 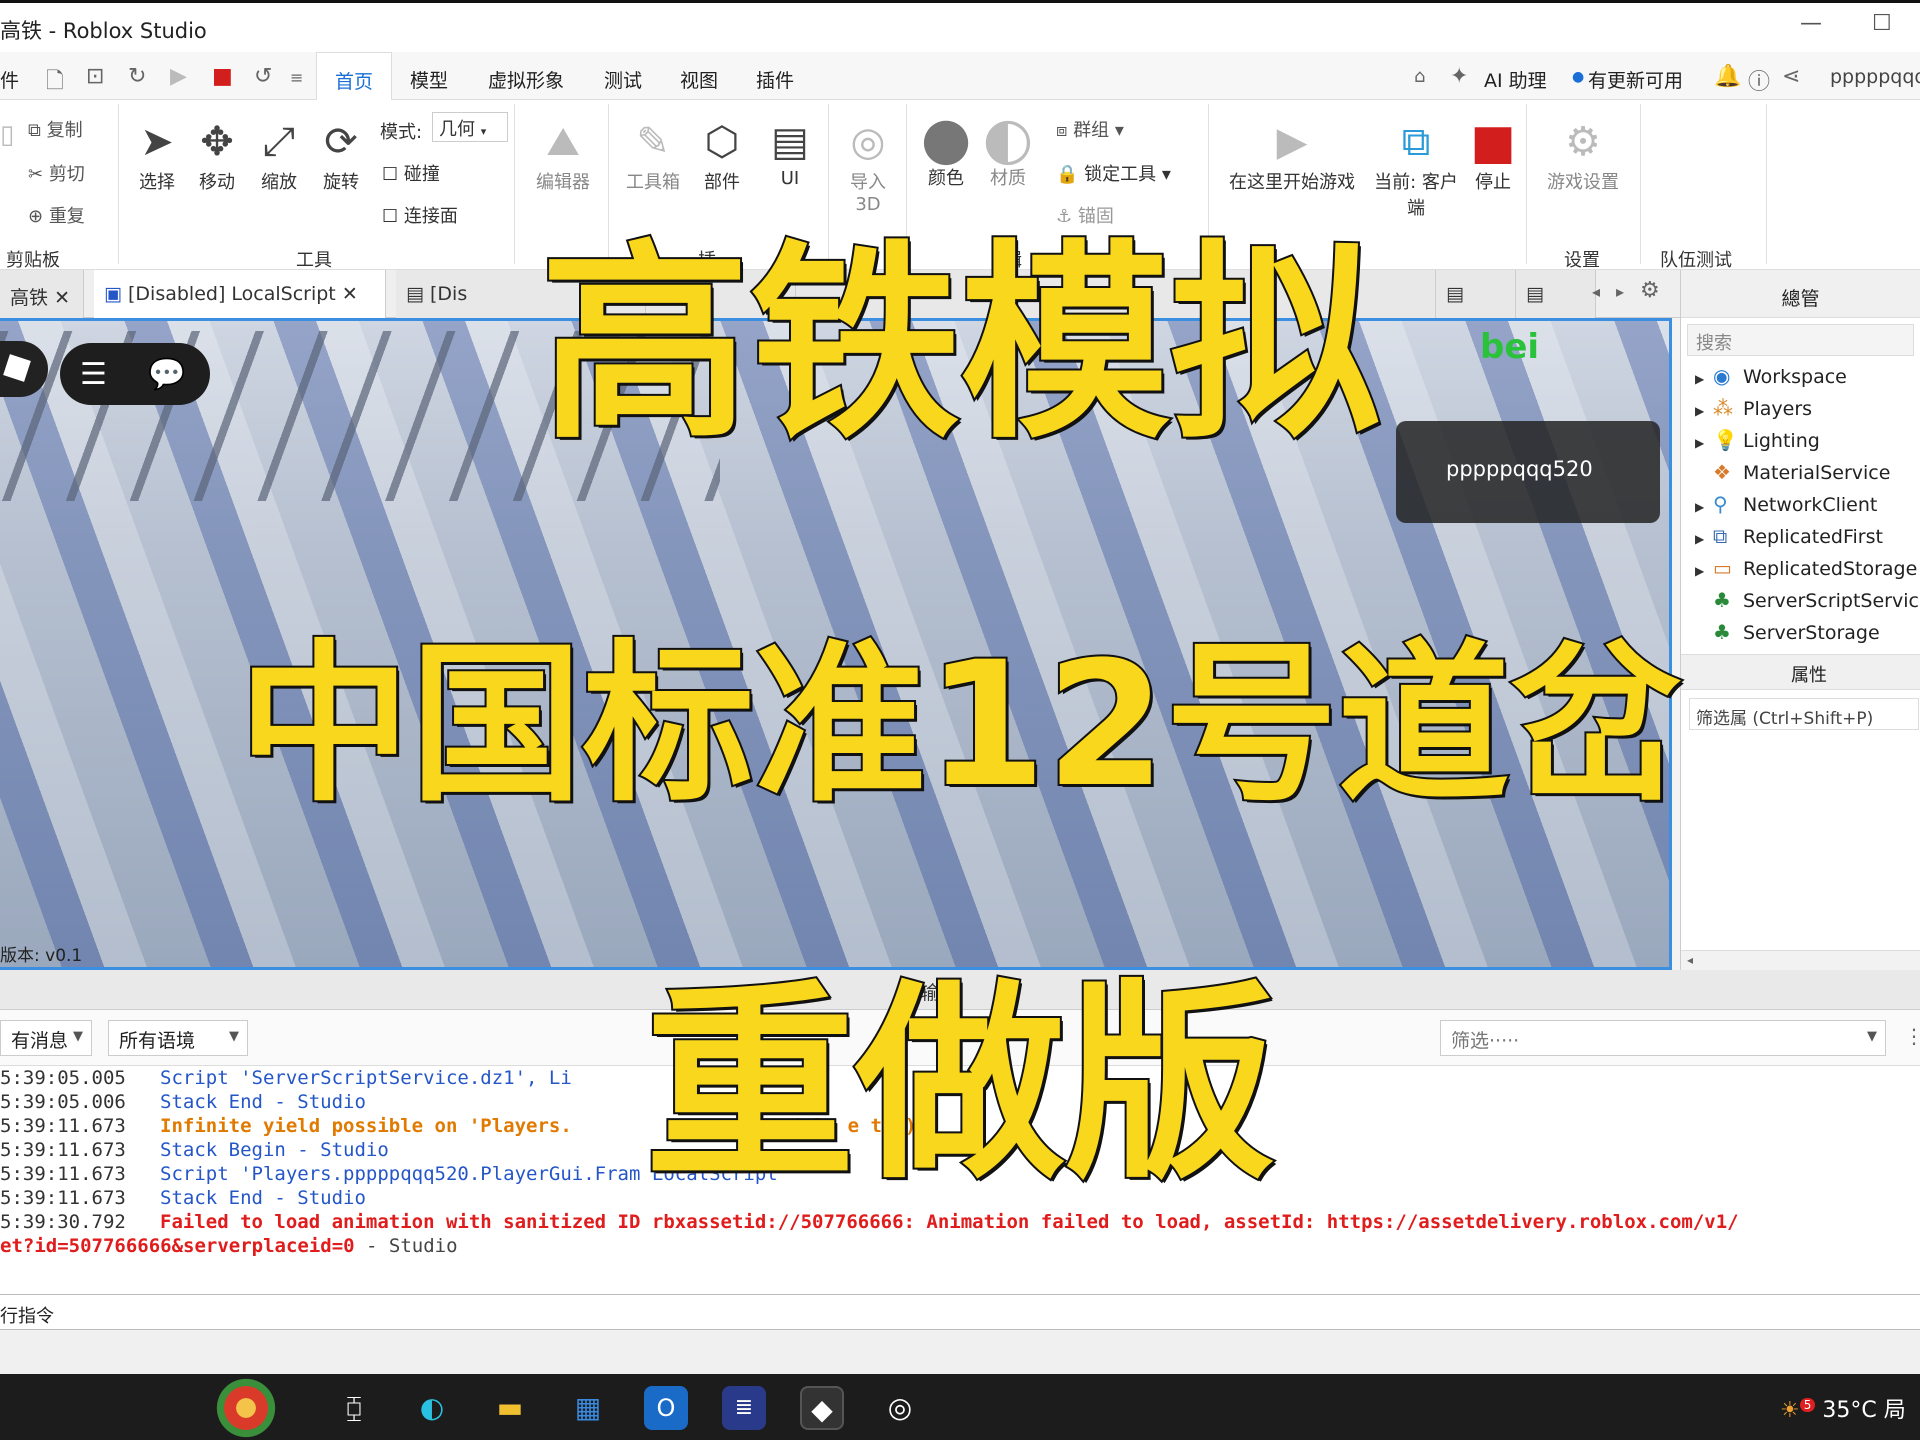 I want to click on roblox-studio-taskbar-icon: ◆, so click(x=822, y=1408).